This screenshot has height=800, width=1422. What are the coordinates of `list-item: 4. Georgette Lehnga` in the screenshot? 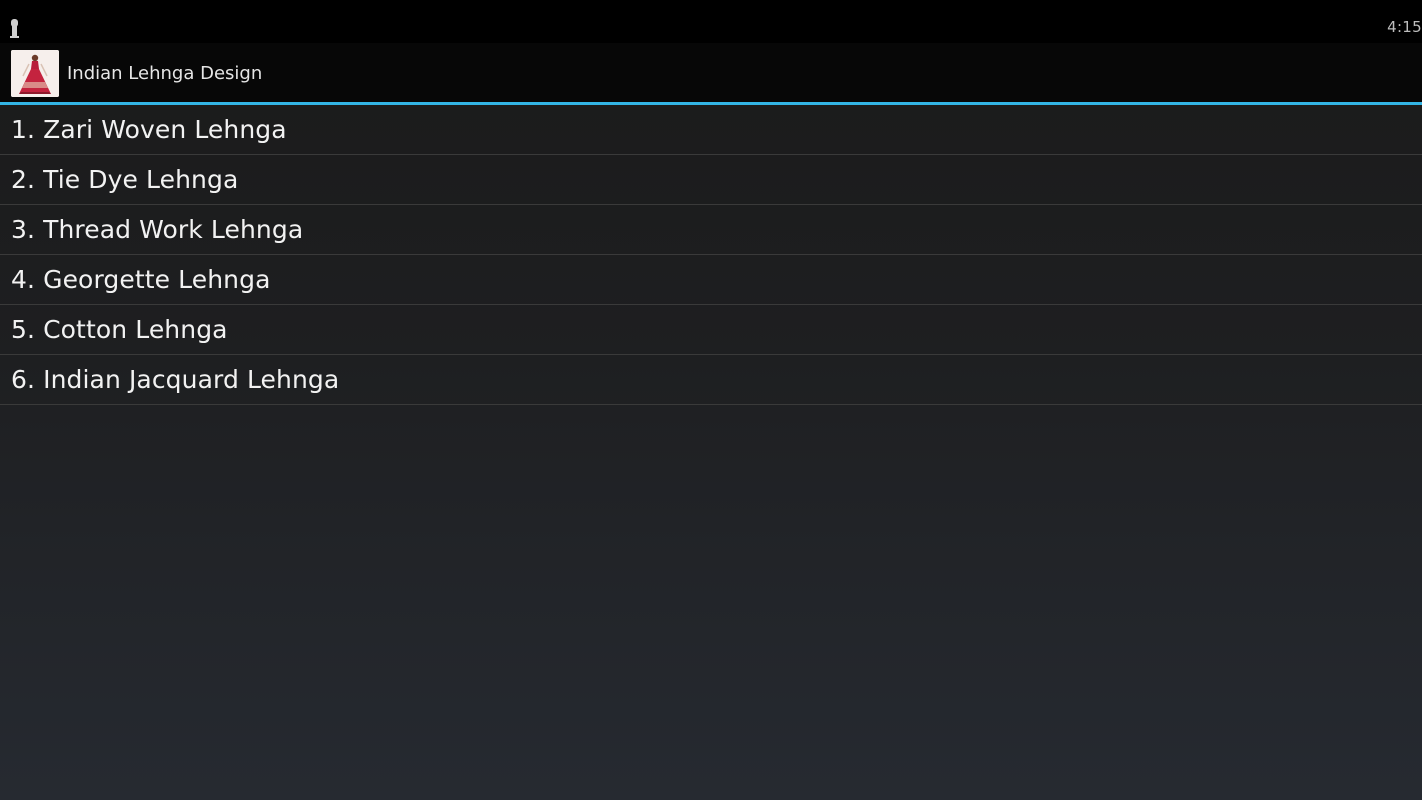 It's located at (711, 280).